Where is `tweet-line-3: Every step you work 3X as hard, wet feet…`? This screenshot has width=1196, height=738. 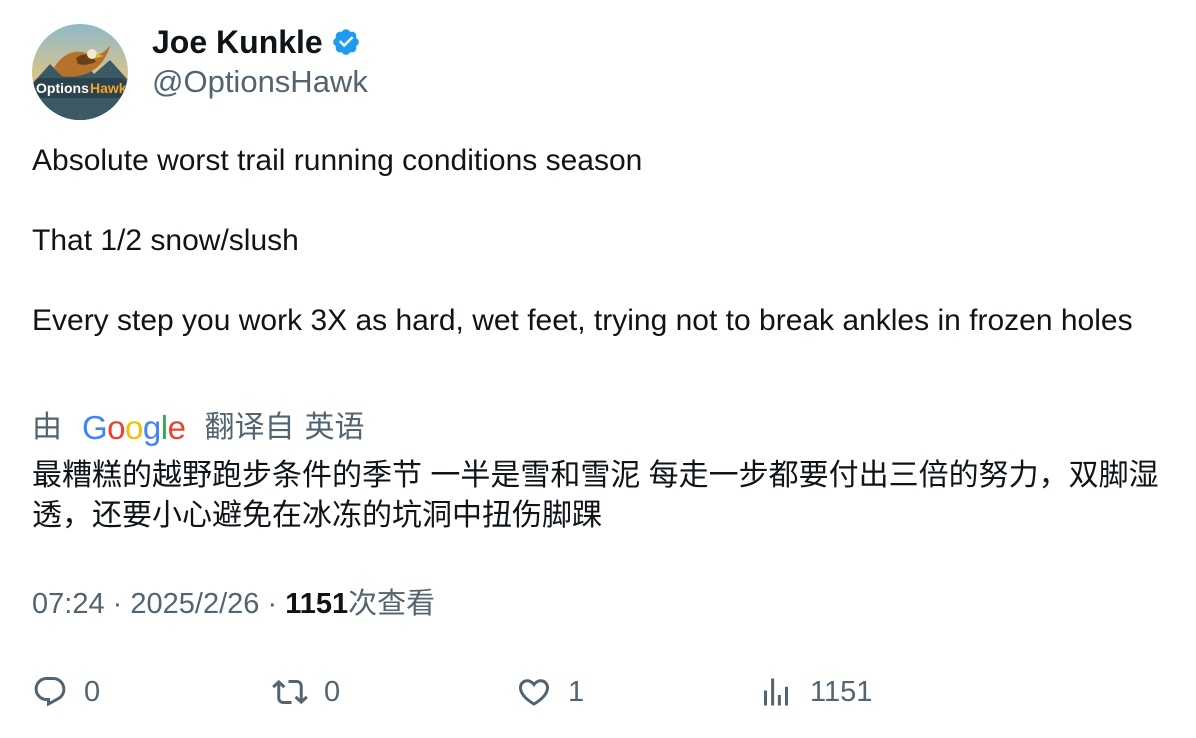
tweet-line-3: Every step you work 3X as hard, wet feet… is located at coordinates (582, 320).